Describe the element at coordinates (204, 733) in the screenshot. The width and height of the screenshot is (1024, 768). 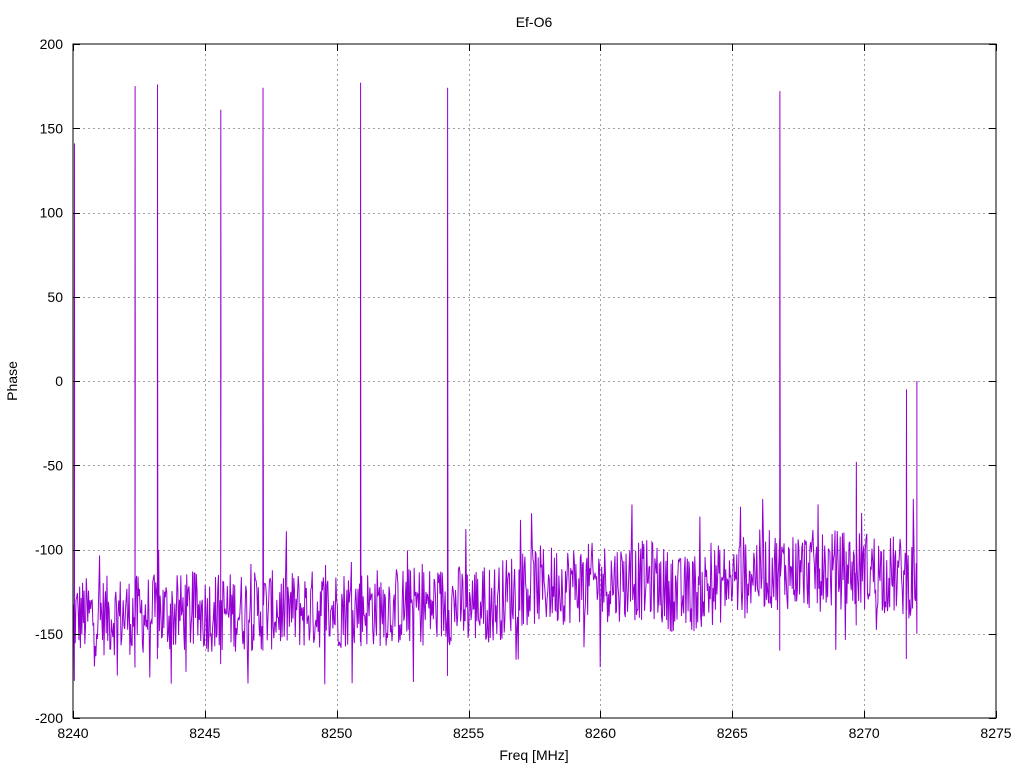
I see `x-tick-label: 8245` at that location.